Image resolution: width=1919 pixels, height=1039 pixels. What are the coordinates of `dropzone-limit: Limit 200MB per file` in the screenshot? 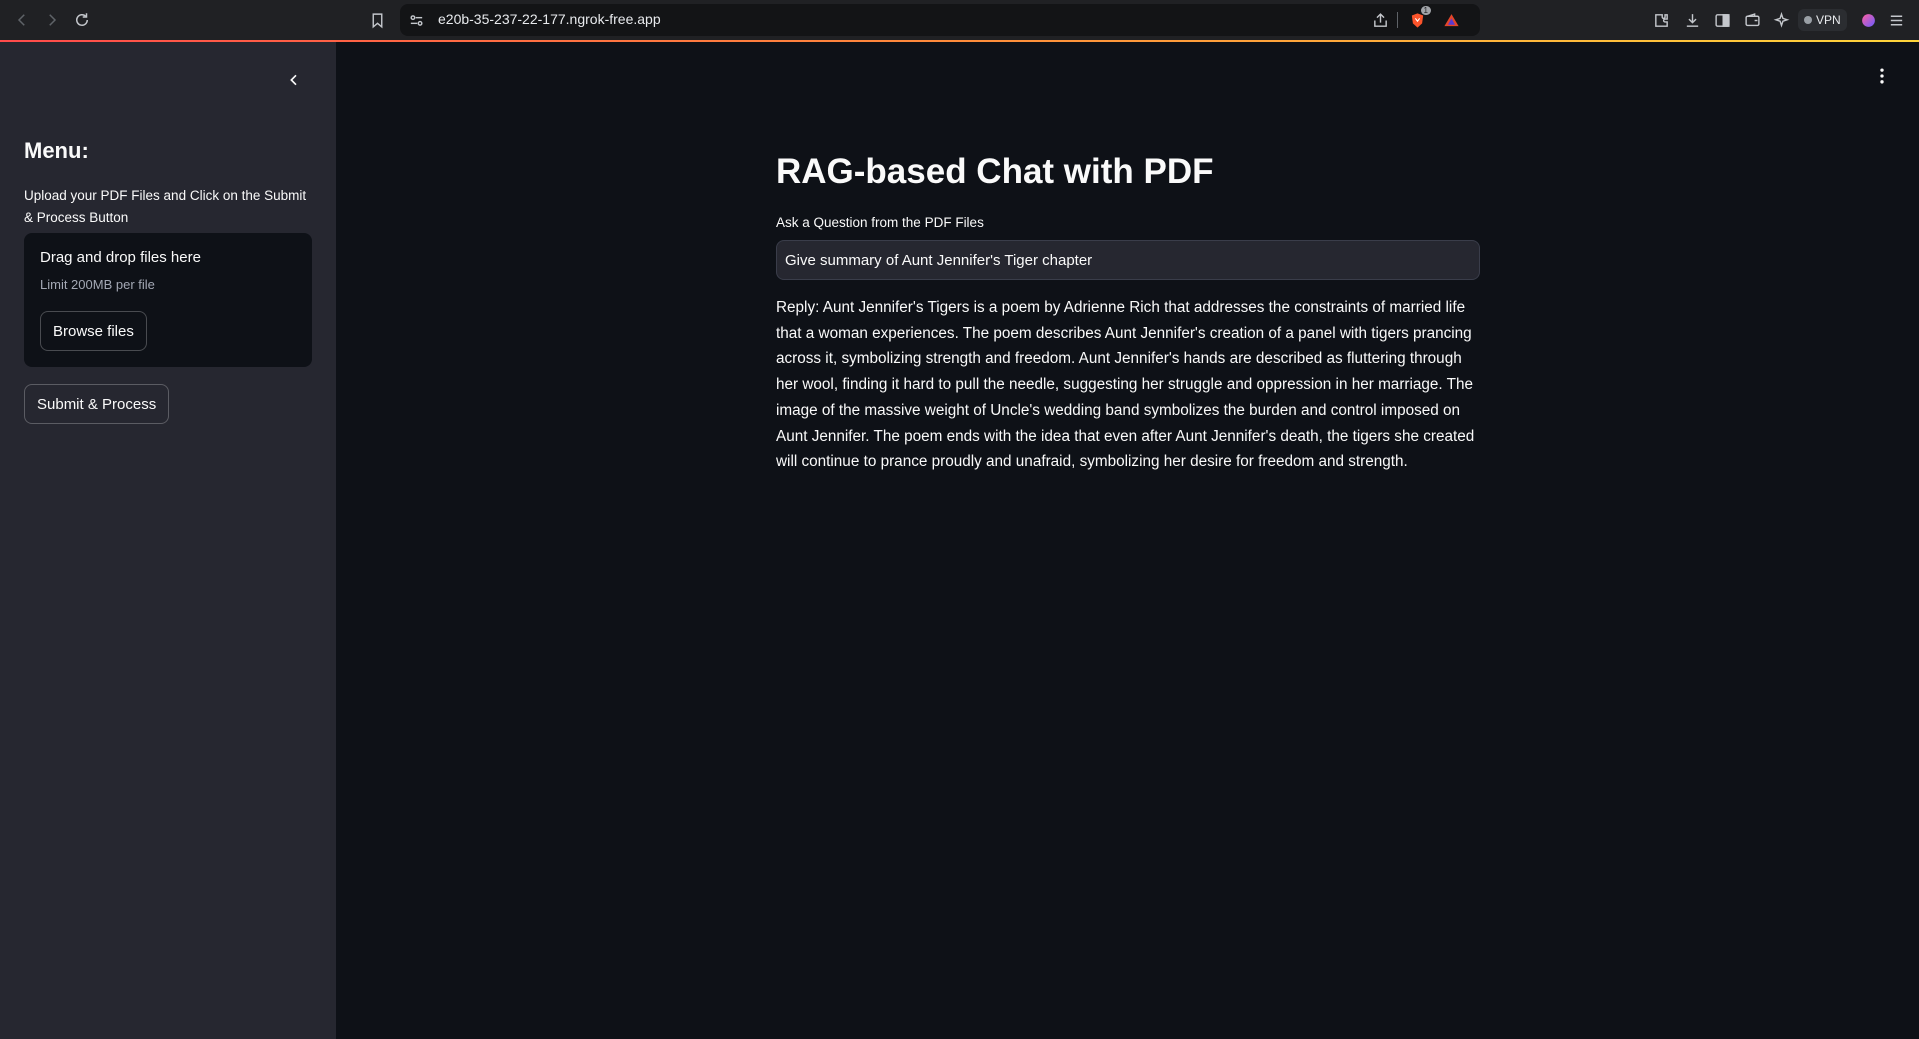 It's located at (97, 284).